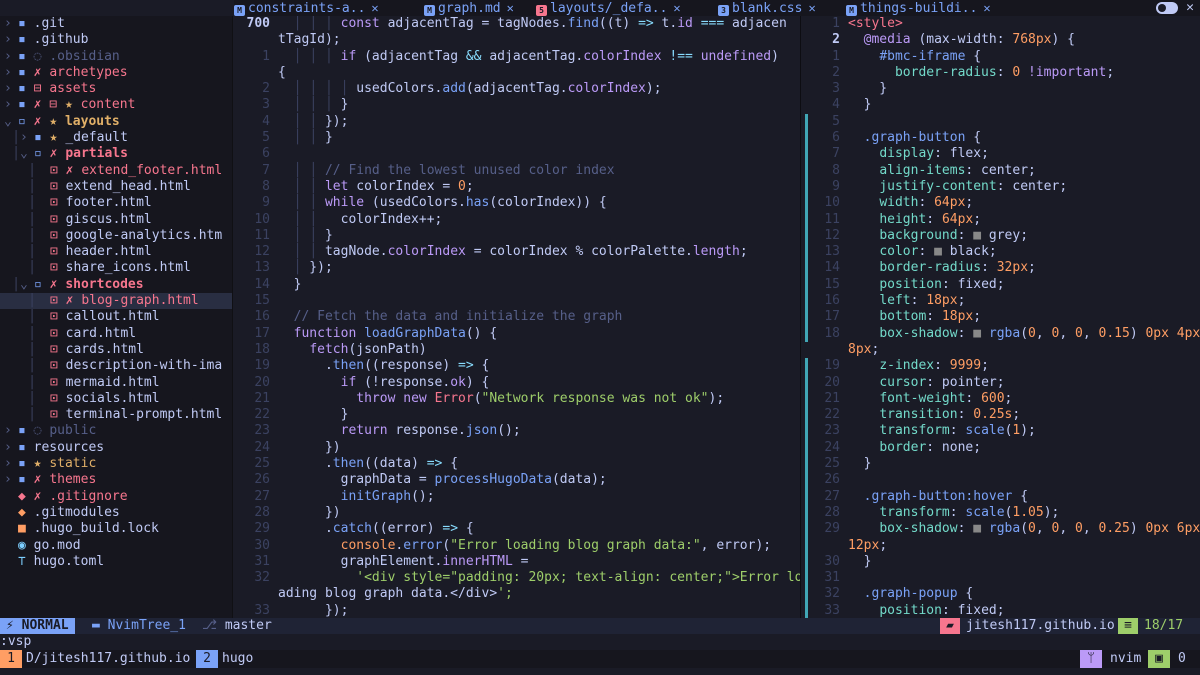 Image resolution: width=1200 pixels, height=675 pixels. What do you see at coordinates (767, 8) in the screenshot?
I see `buffer-tab: 3 blank.css ✕` at bounding box center [767, 8].